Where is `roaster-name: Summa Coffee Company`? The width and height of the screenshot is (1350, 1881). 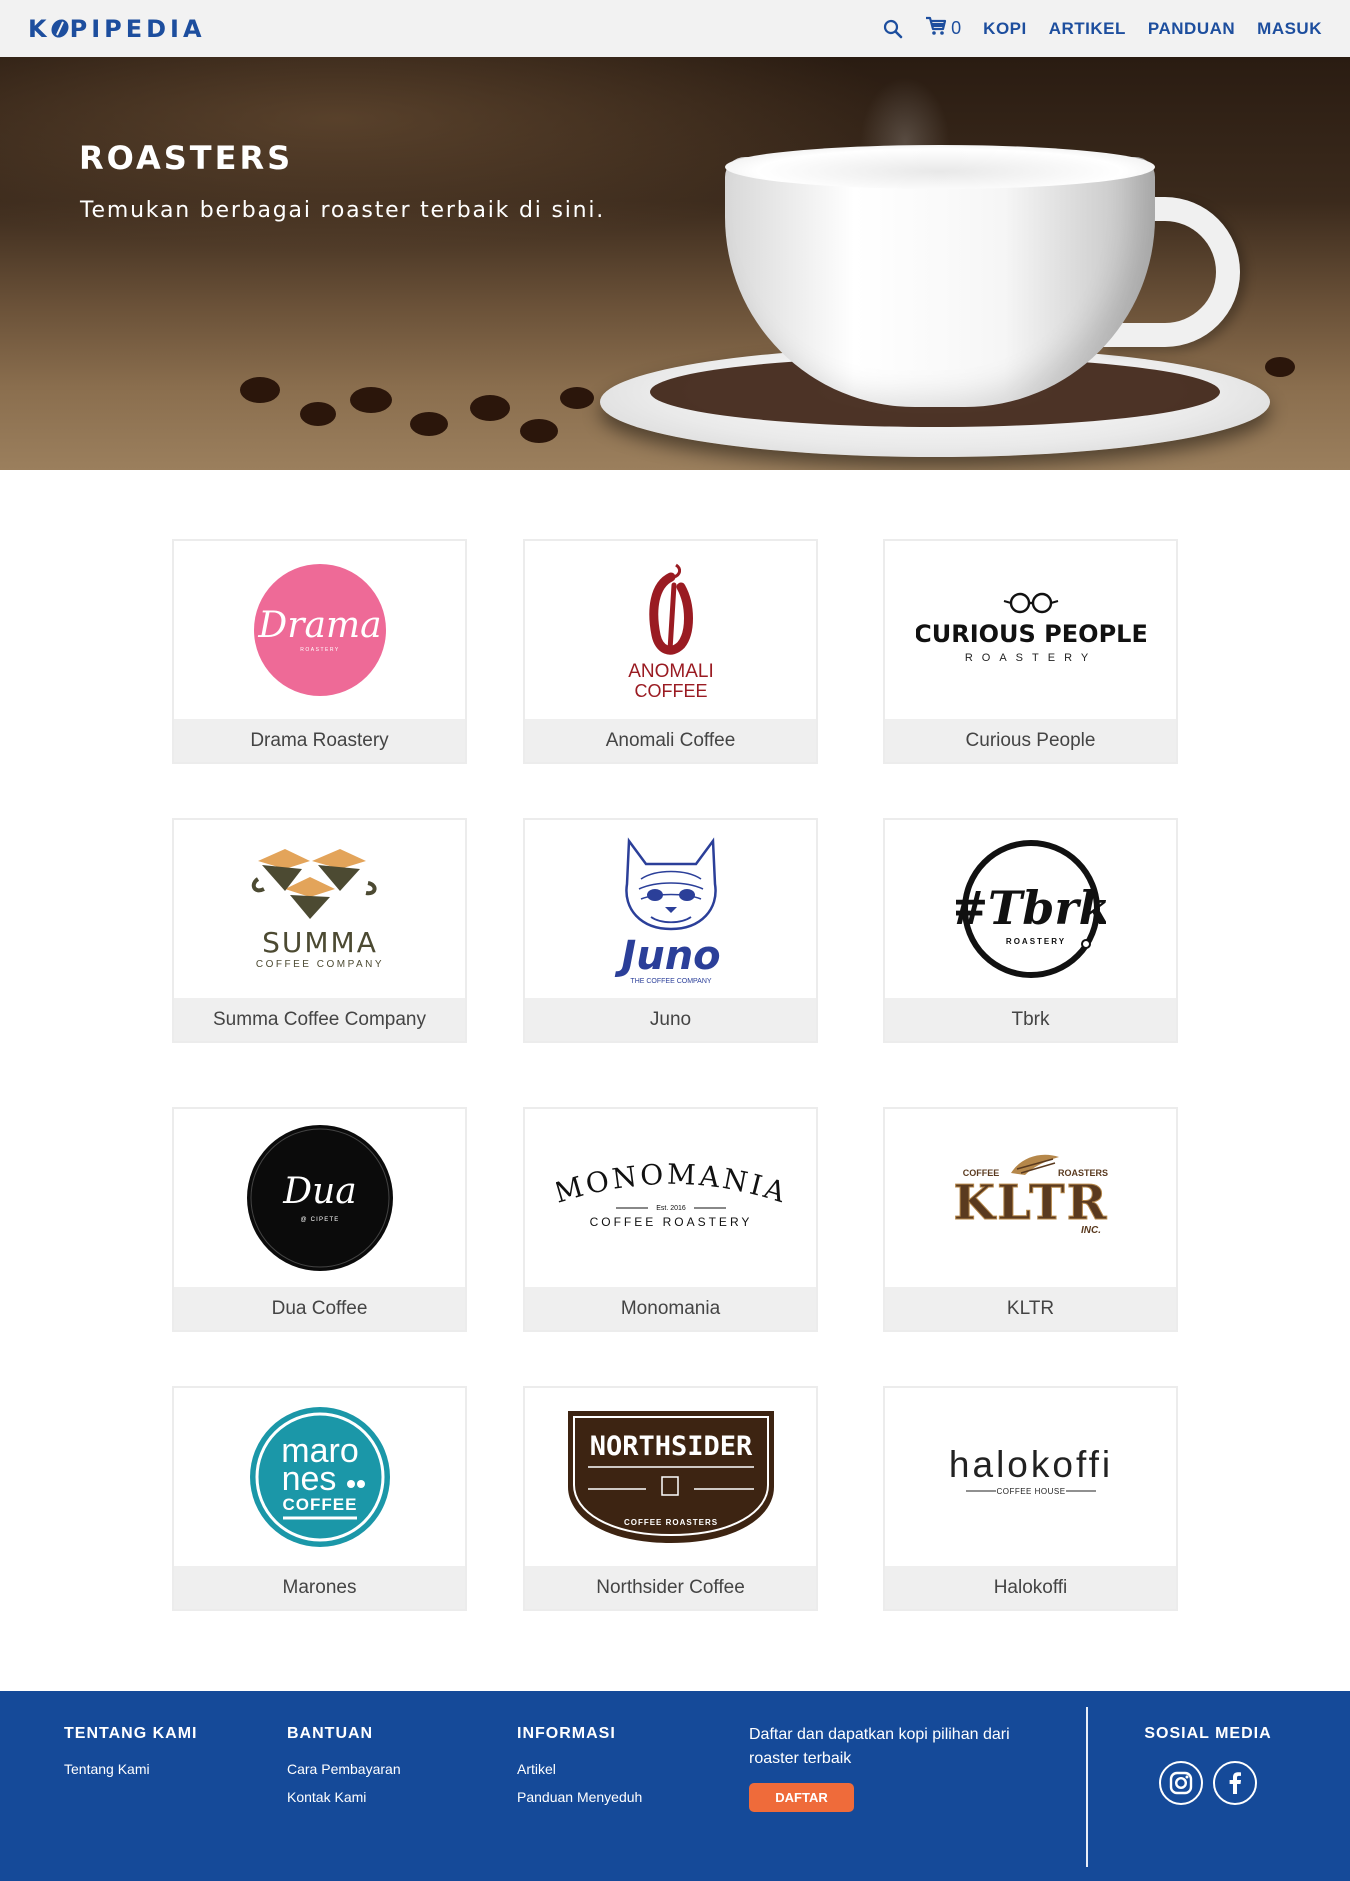 roaster-name: Summa Coffee Company is located at coordinates (319, 1019).